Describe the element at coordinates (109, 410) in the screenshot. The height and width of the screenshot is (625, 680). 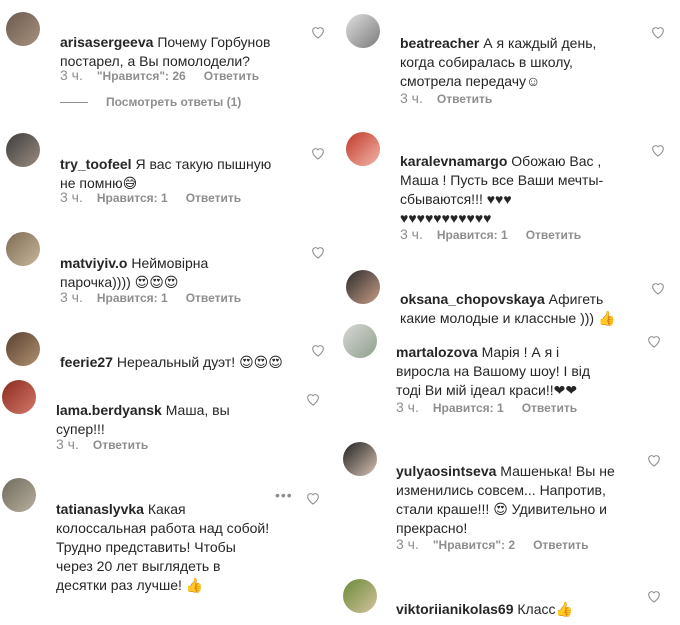
I see `comment-username: lama.berdyansk` at that location.